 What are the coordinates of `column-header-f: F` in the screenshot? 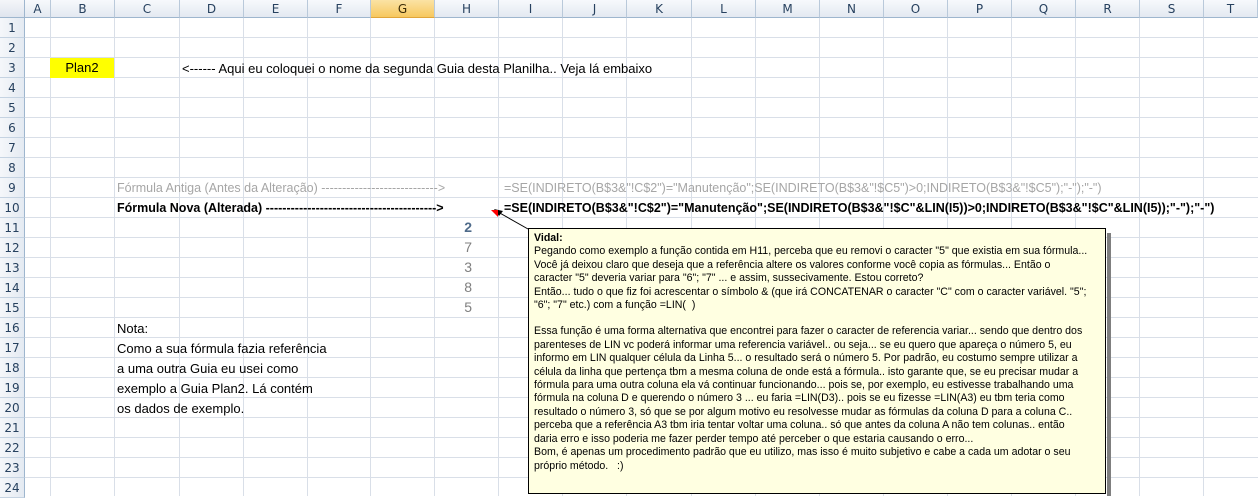 It's located at (339, 9).